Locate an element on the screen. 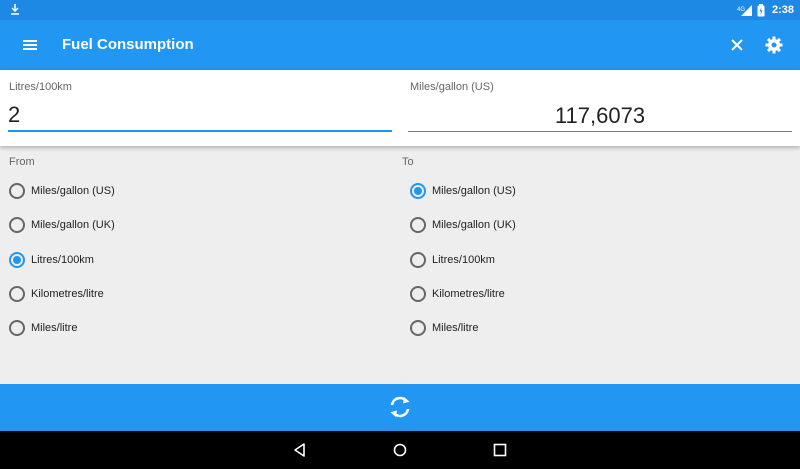  action-bar is located at coordinates (400, 407).